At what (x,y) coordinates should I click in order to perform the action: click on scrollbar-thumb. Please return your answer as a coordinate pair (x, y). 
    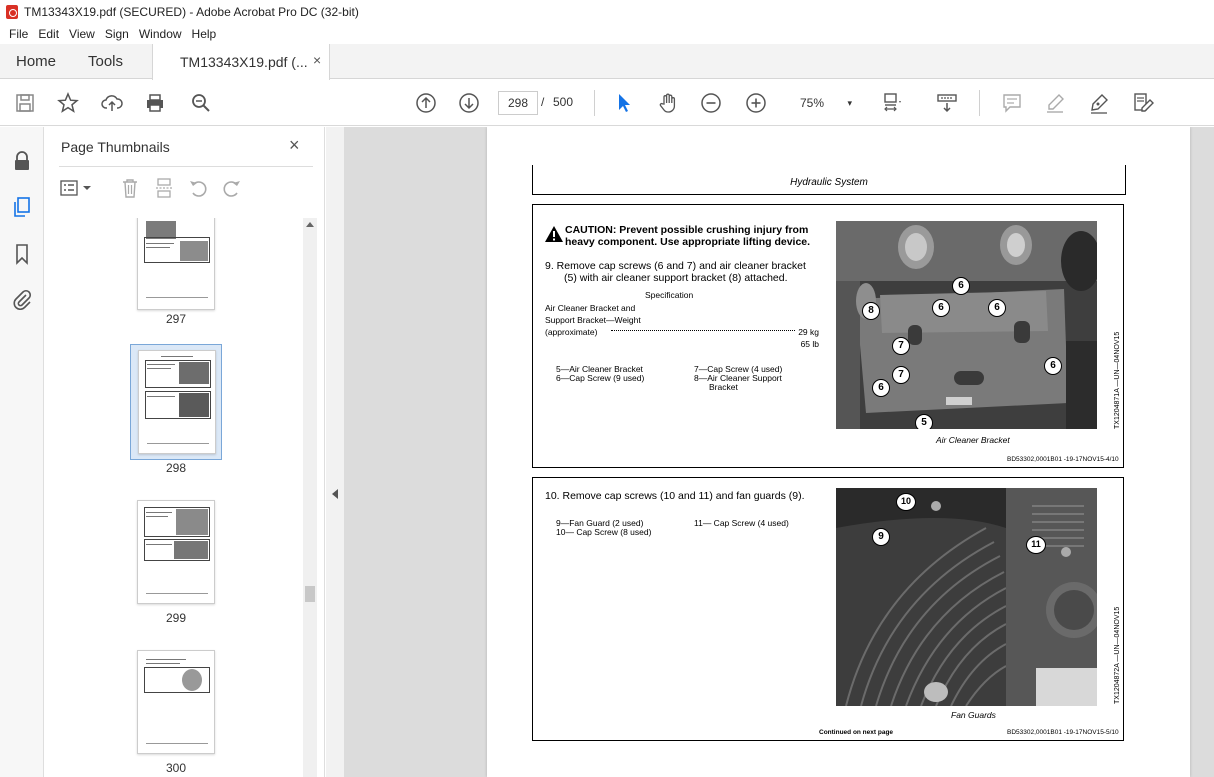
    Looking at the image, I should click on (310, 594).